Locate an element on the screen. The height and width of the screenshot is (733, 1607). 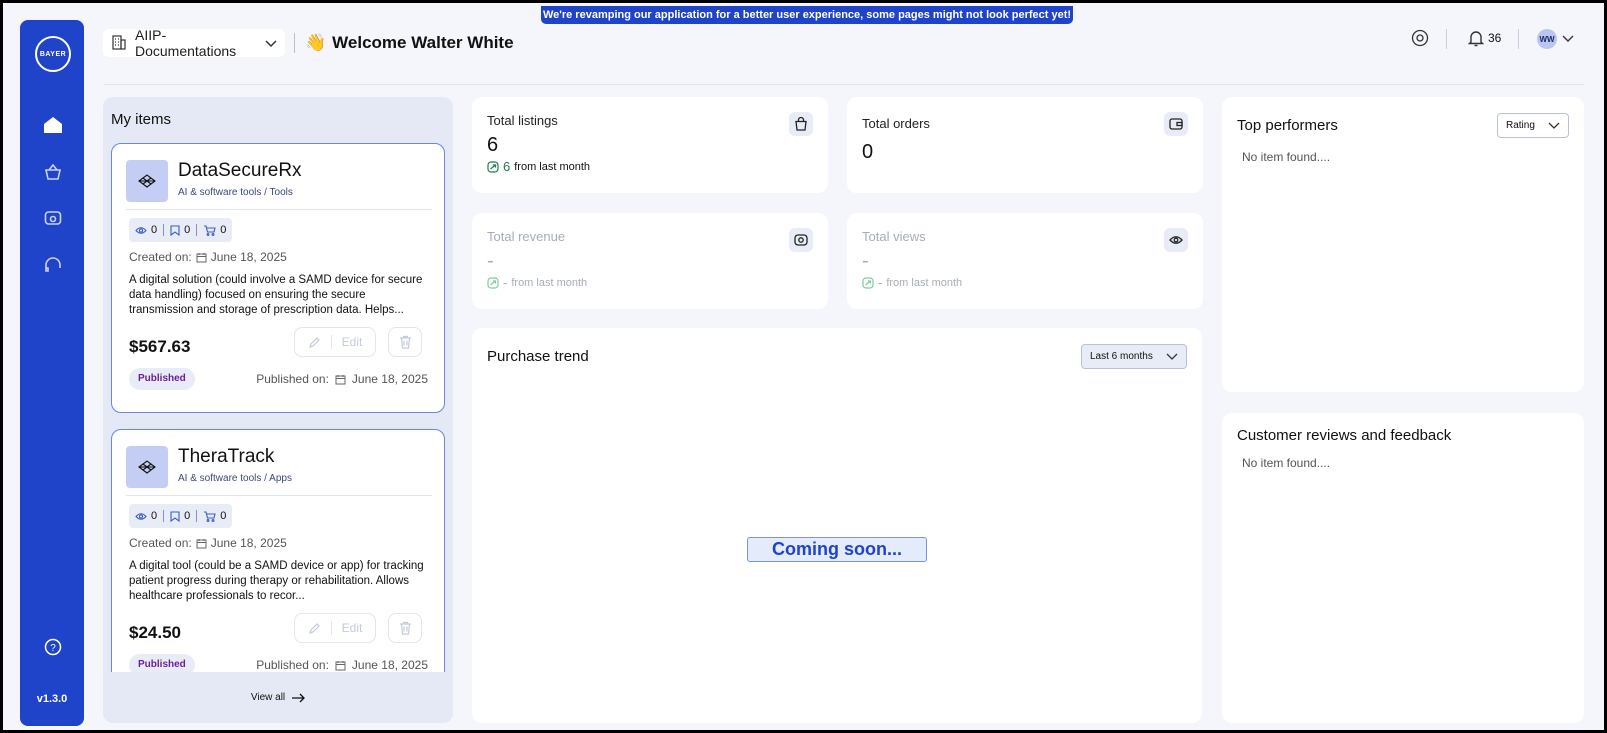
item-category: AI & software tools / Apps is located at coordinates (235, 478).